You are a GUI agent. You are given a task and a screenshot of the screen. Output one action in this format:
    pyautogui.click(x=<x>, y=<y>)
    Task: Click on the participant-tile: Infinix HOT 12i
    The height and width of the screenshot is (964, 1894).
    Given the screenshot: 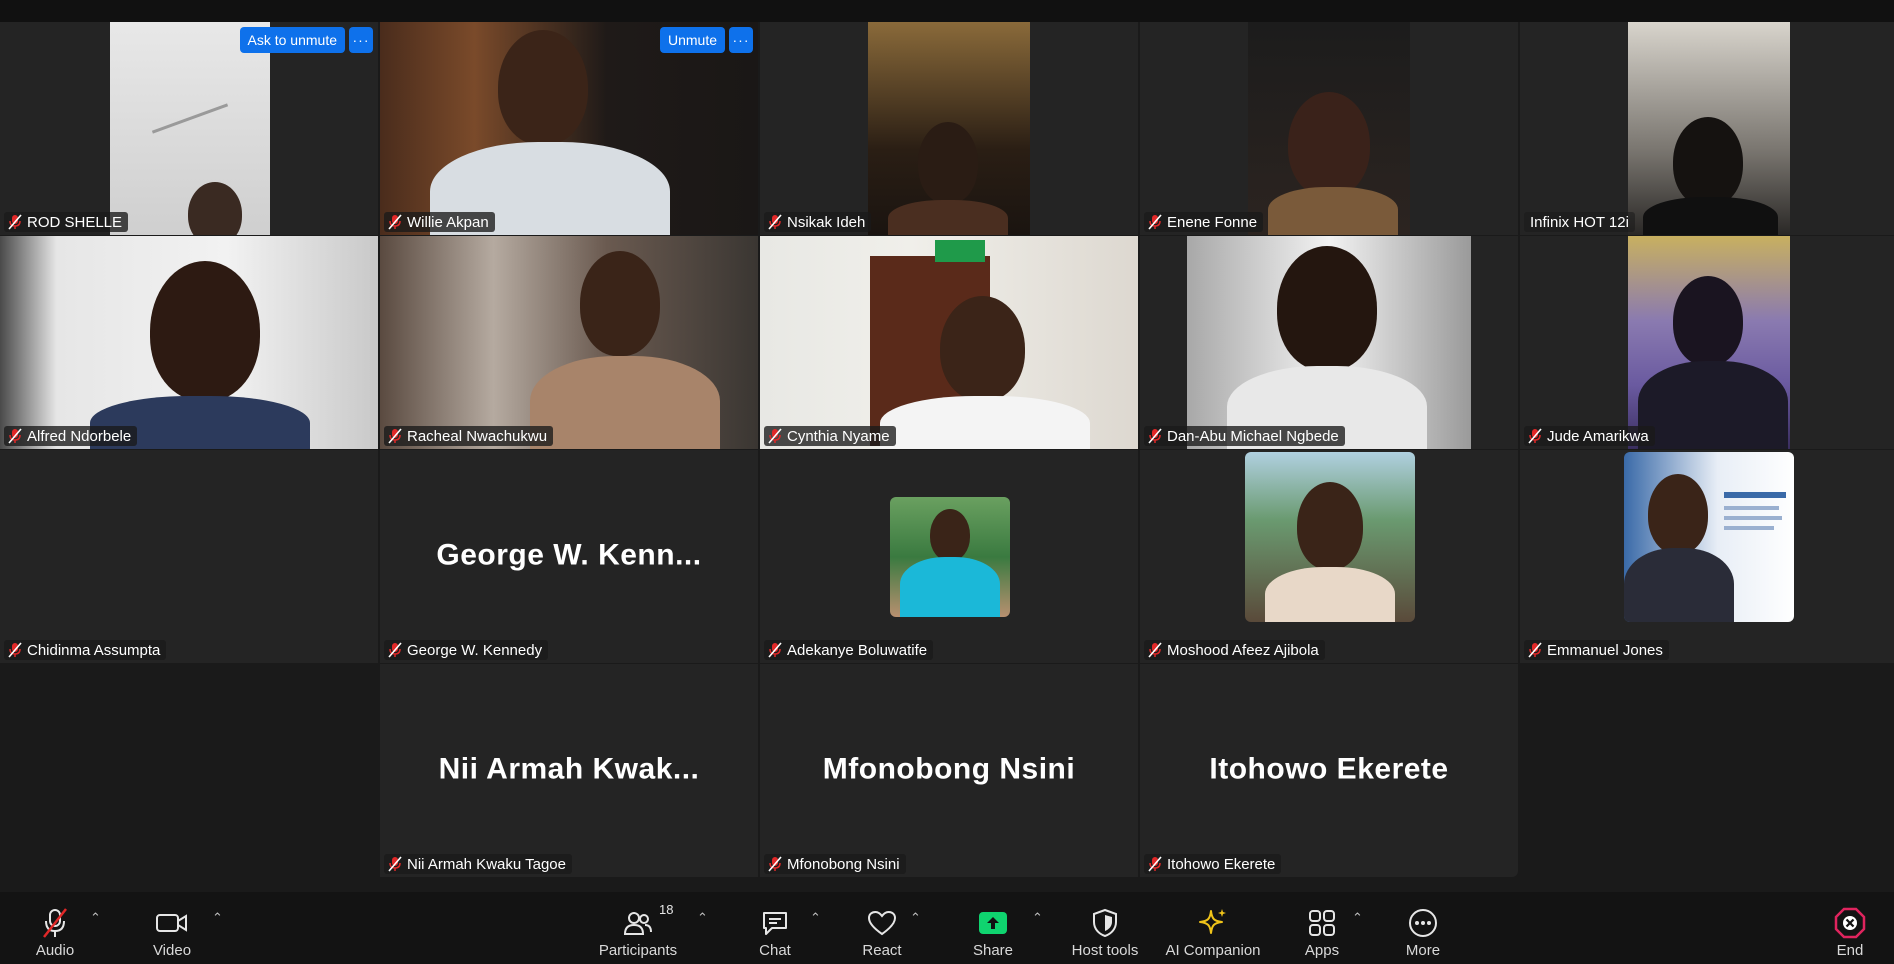 What is the action you would take?
    pyautogui.click(x=1707, y=128)
    